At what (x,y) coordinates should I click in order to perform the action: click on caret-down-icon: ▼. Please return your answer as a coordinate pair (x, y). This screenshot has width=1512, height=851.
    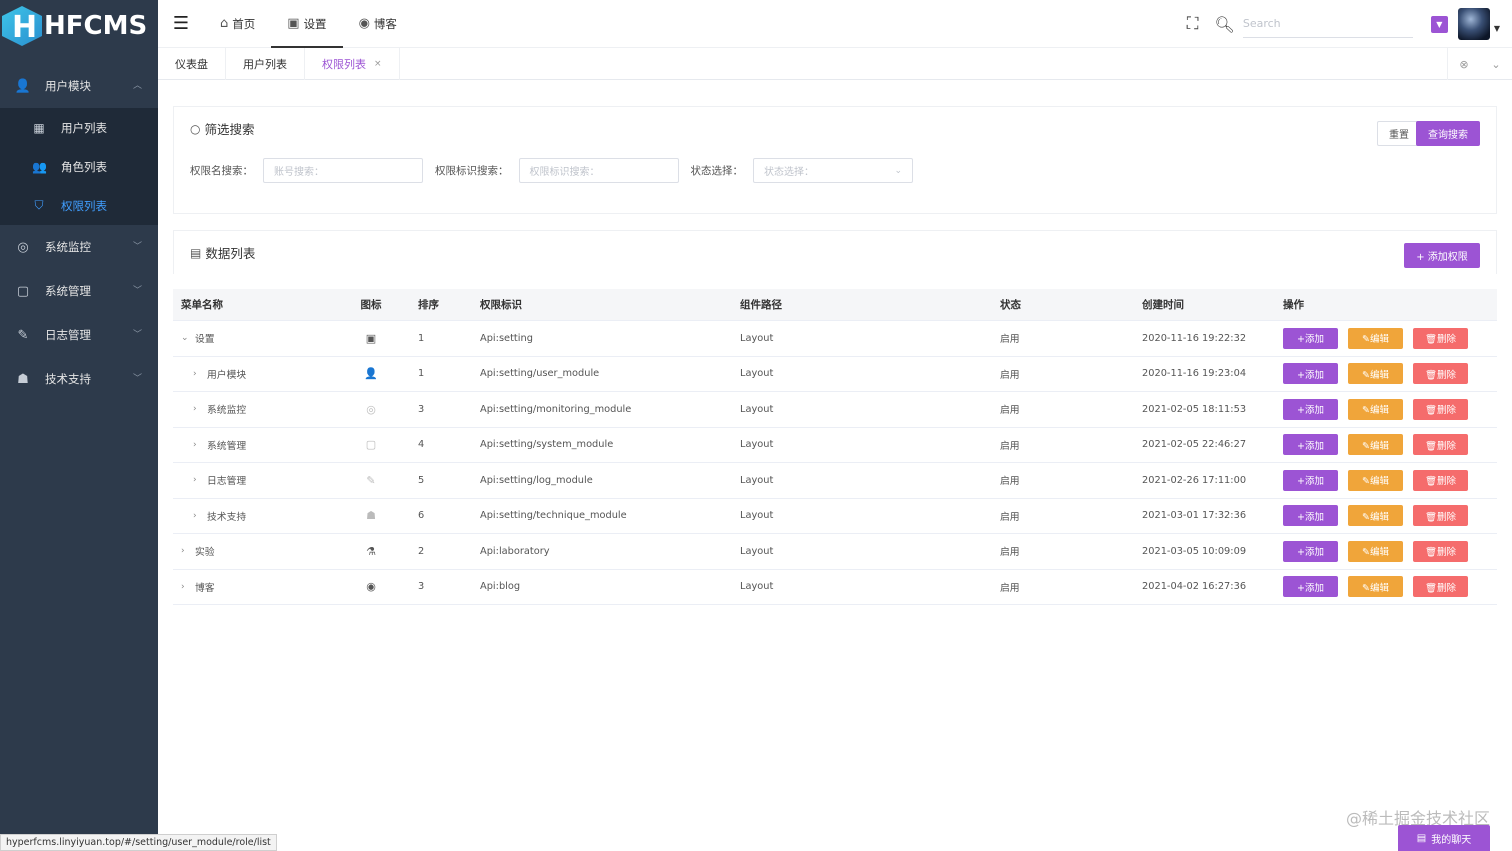
    Looking at the image, I should click on (1497, 28).